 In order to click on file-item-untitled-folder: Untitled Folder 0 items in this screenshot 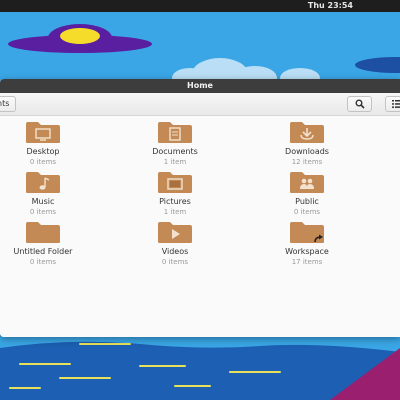, I will do `click(46, 243)`.